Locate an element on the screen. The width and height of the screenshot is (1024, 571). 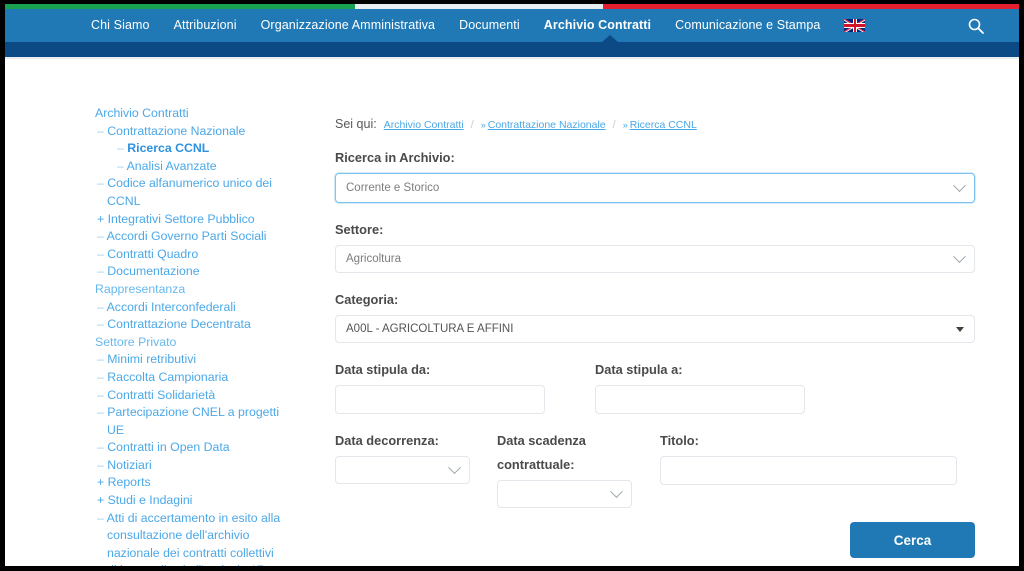
nav-item-chi-siamo: Chi Siamo is located at coordinates (120, 25).